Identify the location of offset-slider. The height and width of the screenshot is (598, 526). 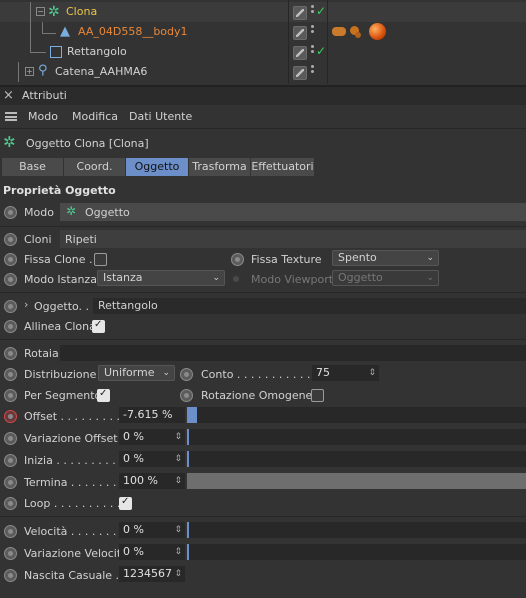
(356, 415).